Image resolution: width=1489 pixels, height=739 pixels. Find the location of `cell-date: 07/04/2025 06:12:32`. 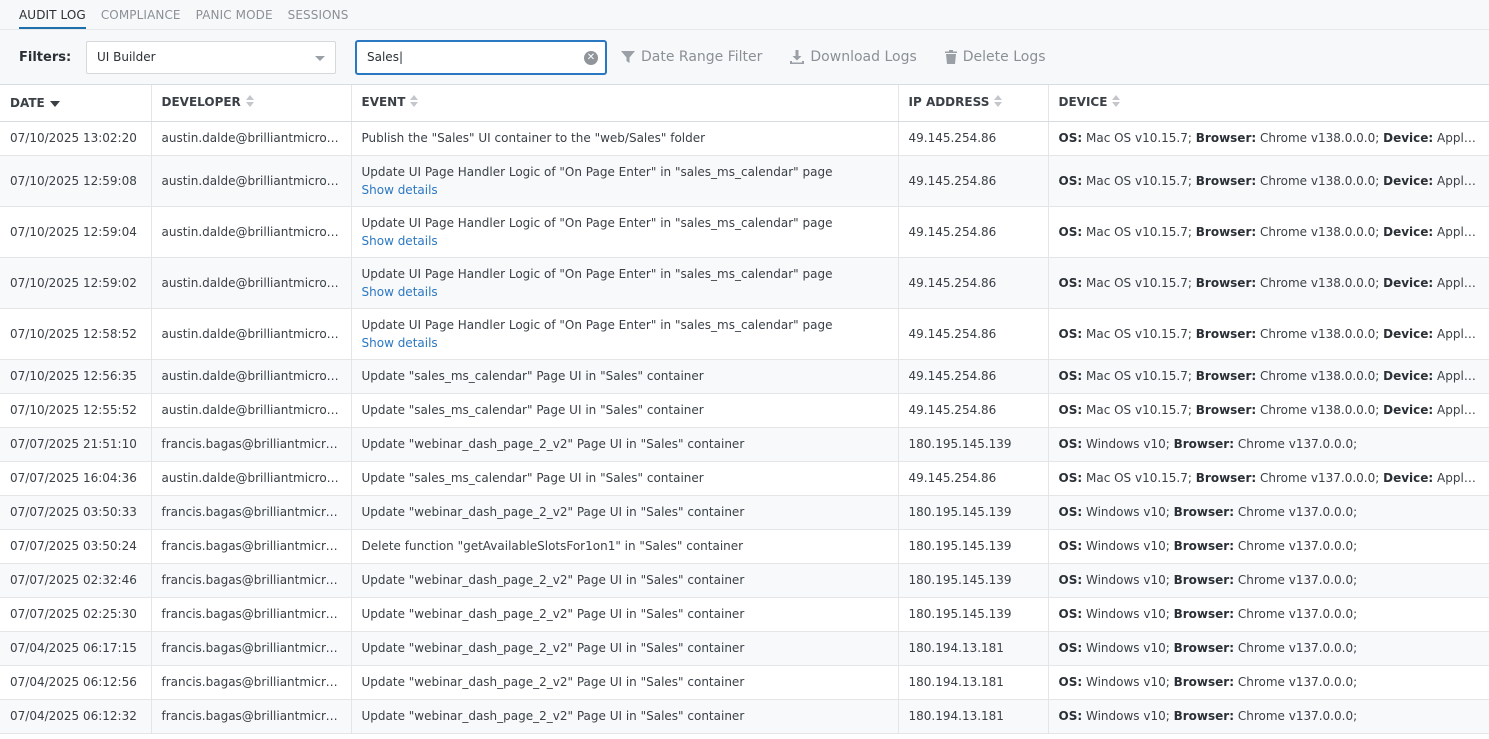

cell-date: 07/04/2025 06:12:32 is located at coordinates (76, 716).